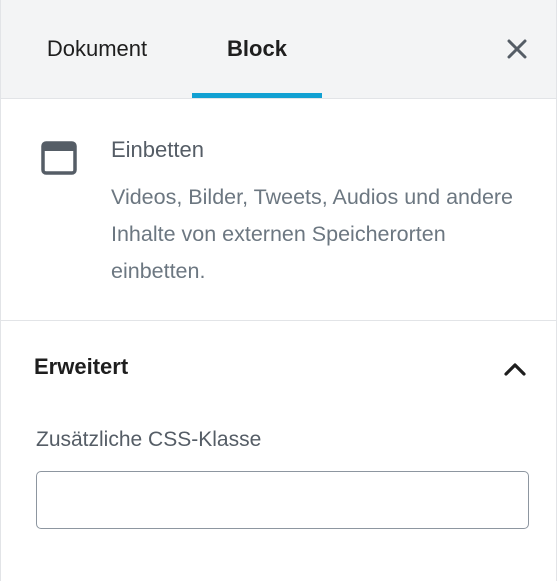 This screenshot has width=559, height=581. What do you see at coordinates (81, 366) in the screenshot?
I see `advanced-panel-title: Erweitert` at bounding box center [81, 366].